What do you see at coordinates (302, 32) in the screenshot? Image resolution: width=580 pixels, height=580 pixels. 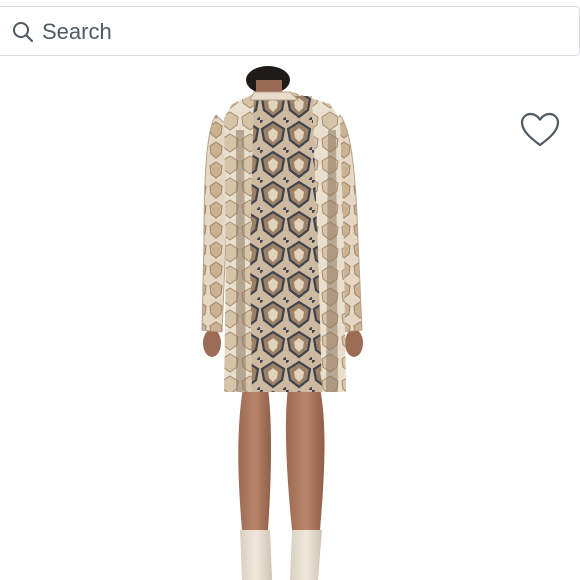 I see `search-input` at bounding box center [302, 32].